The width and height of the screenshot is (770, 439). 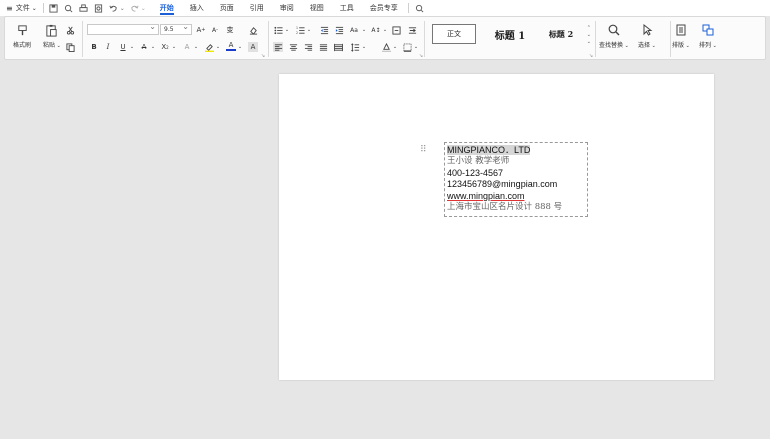 What do you see at coordinates (412, 30) in the screenshot?
I see `chinese-layout-icon` at bounding box center [412, 30].